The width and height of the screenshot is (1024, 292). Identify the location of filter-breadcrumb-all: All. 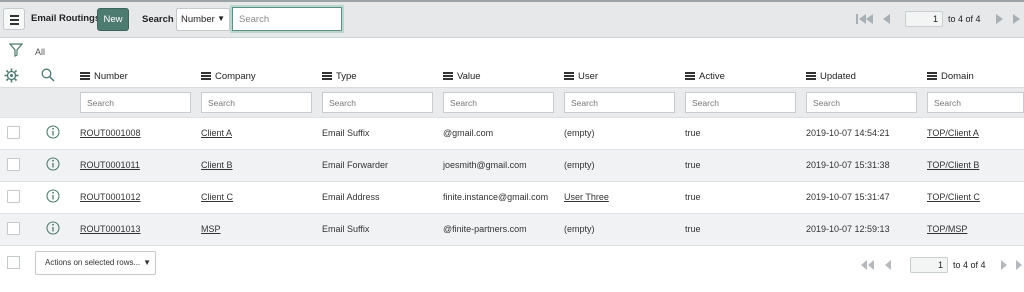
(40, 52).